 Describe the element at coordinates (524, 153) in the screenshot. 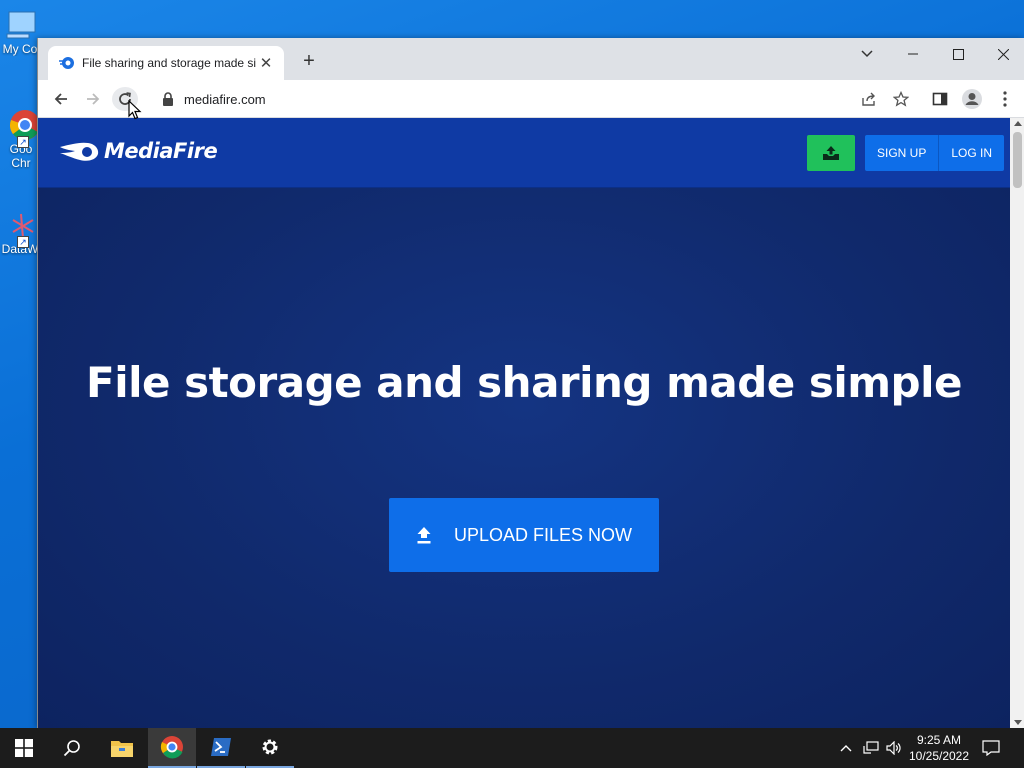

I see `site-header: MediaFire SIGN UP LOG IN` at that location.